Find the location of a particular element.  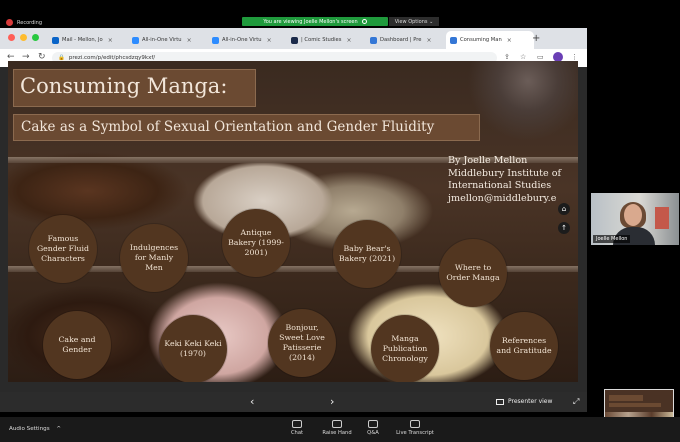

view-options-button: View Options ⌄ is located at coordinates (414, 21).